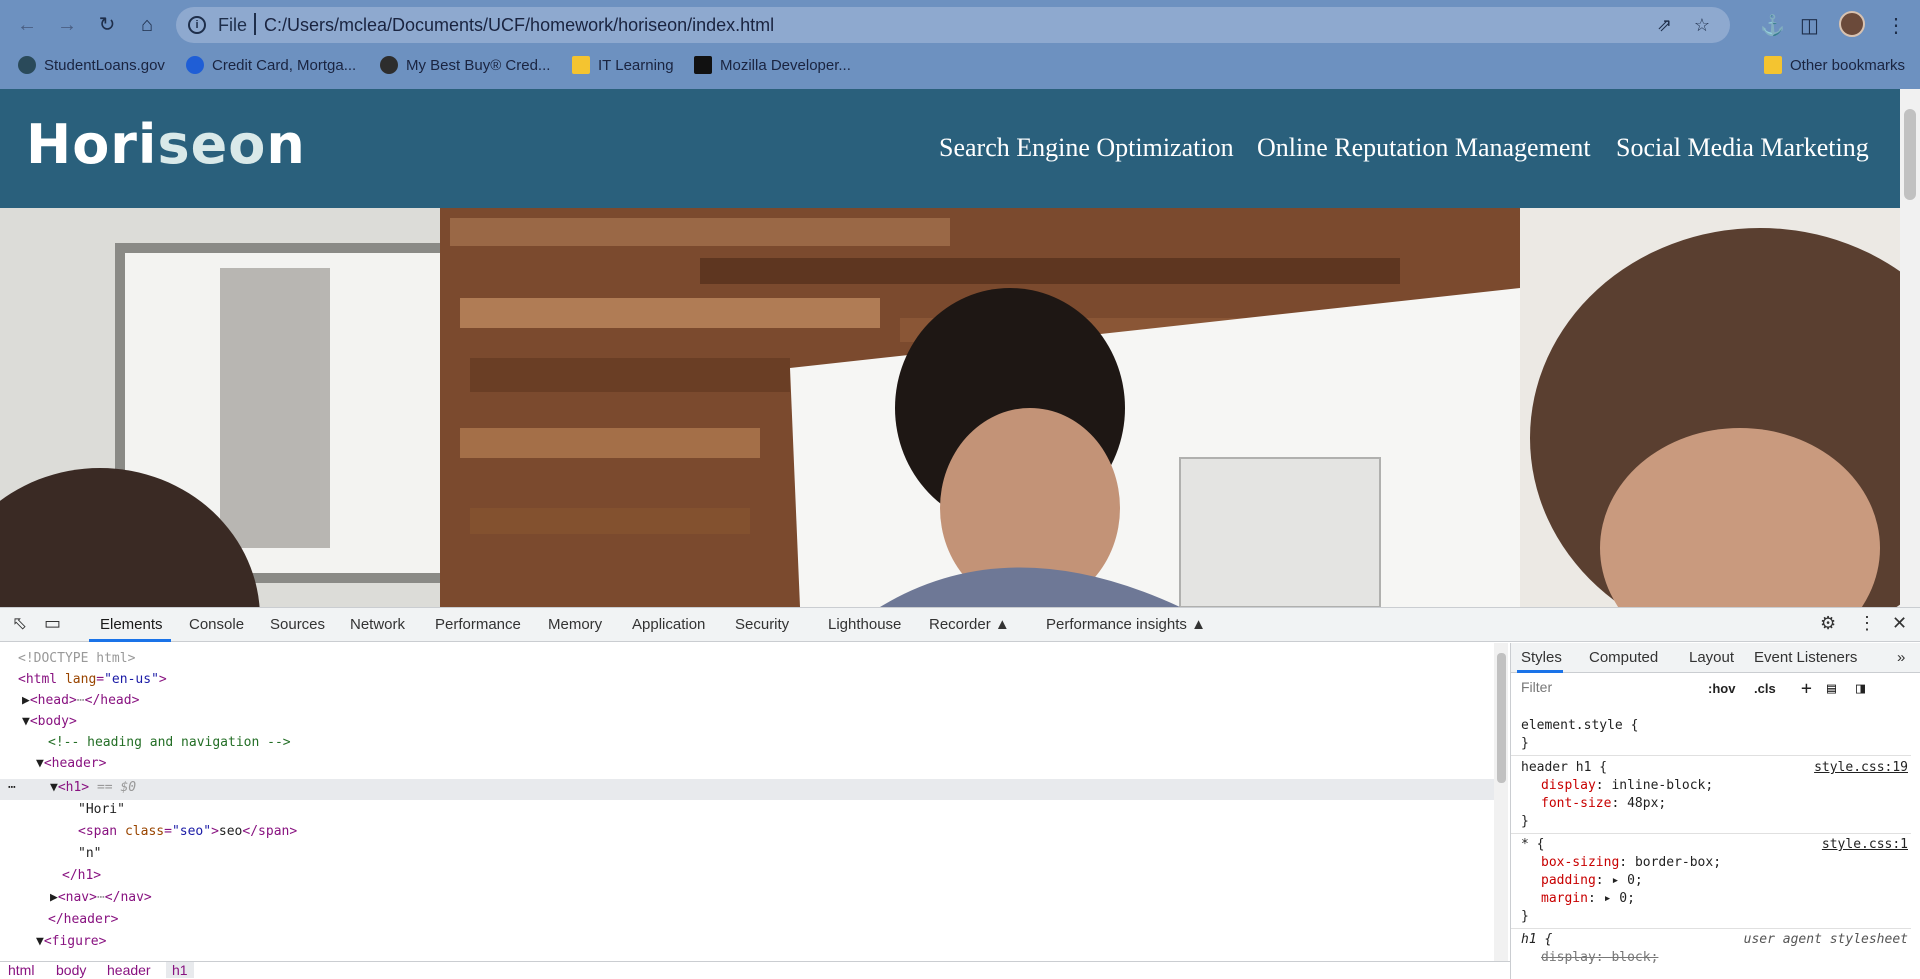 The height and width of the screenshot is (979, 1920). I want to click on text-node: "Hori", so click(101, 809).